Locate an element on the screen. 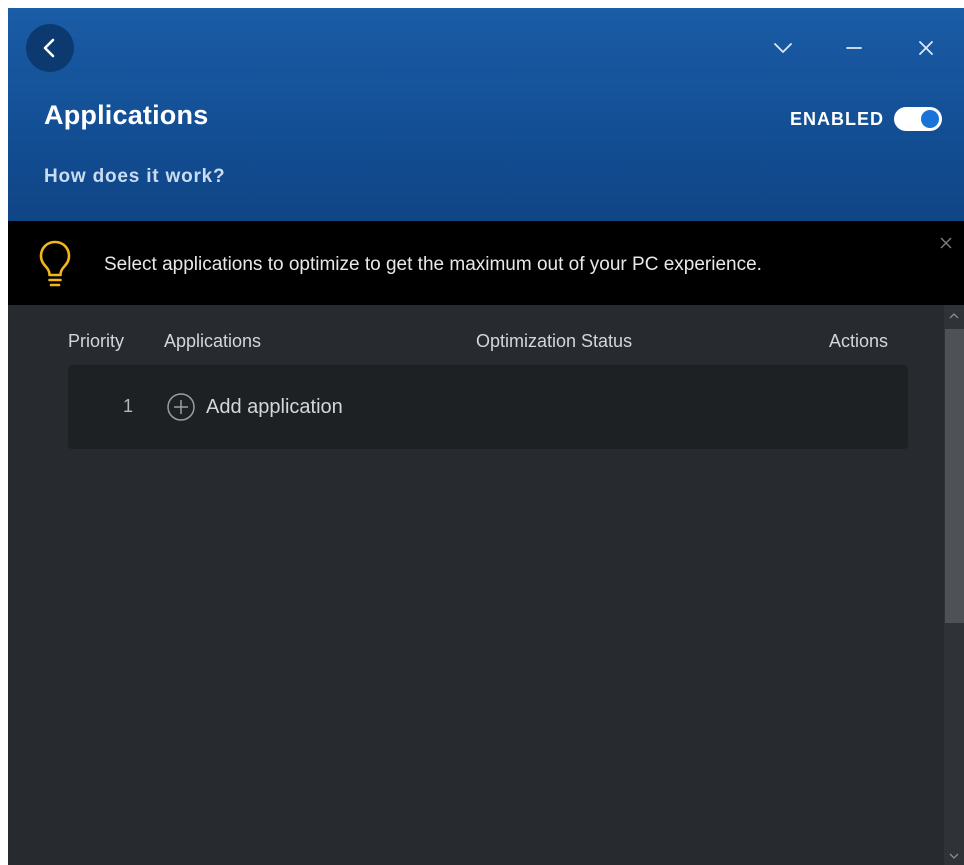  chevron-up-icon is located at coordinates (954, 316).